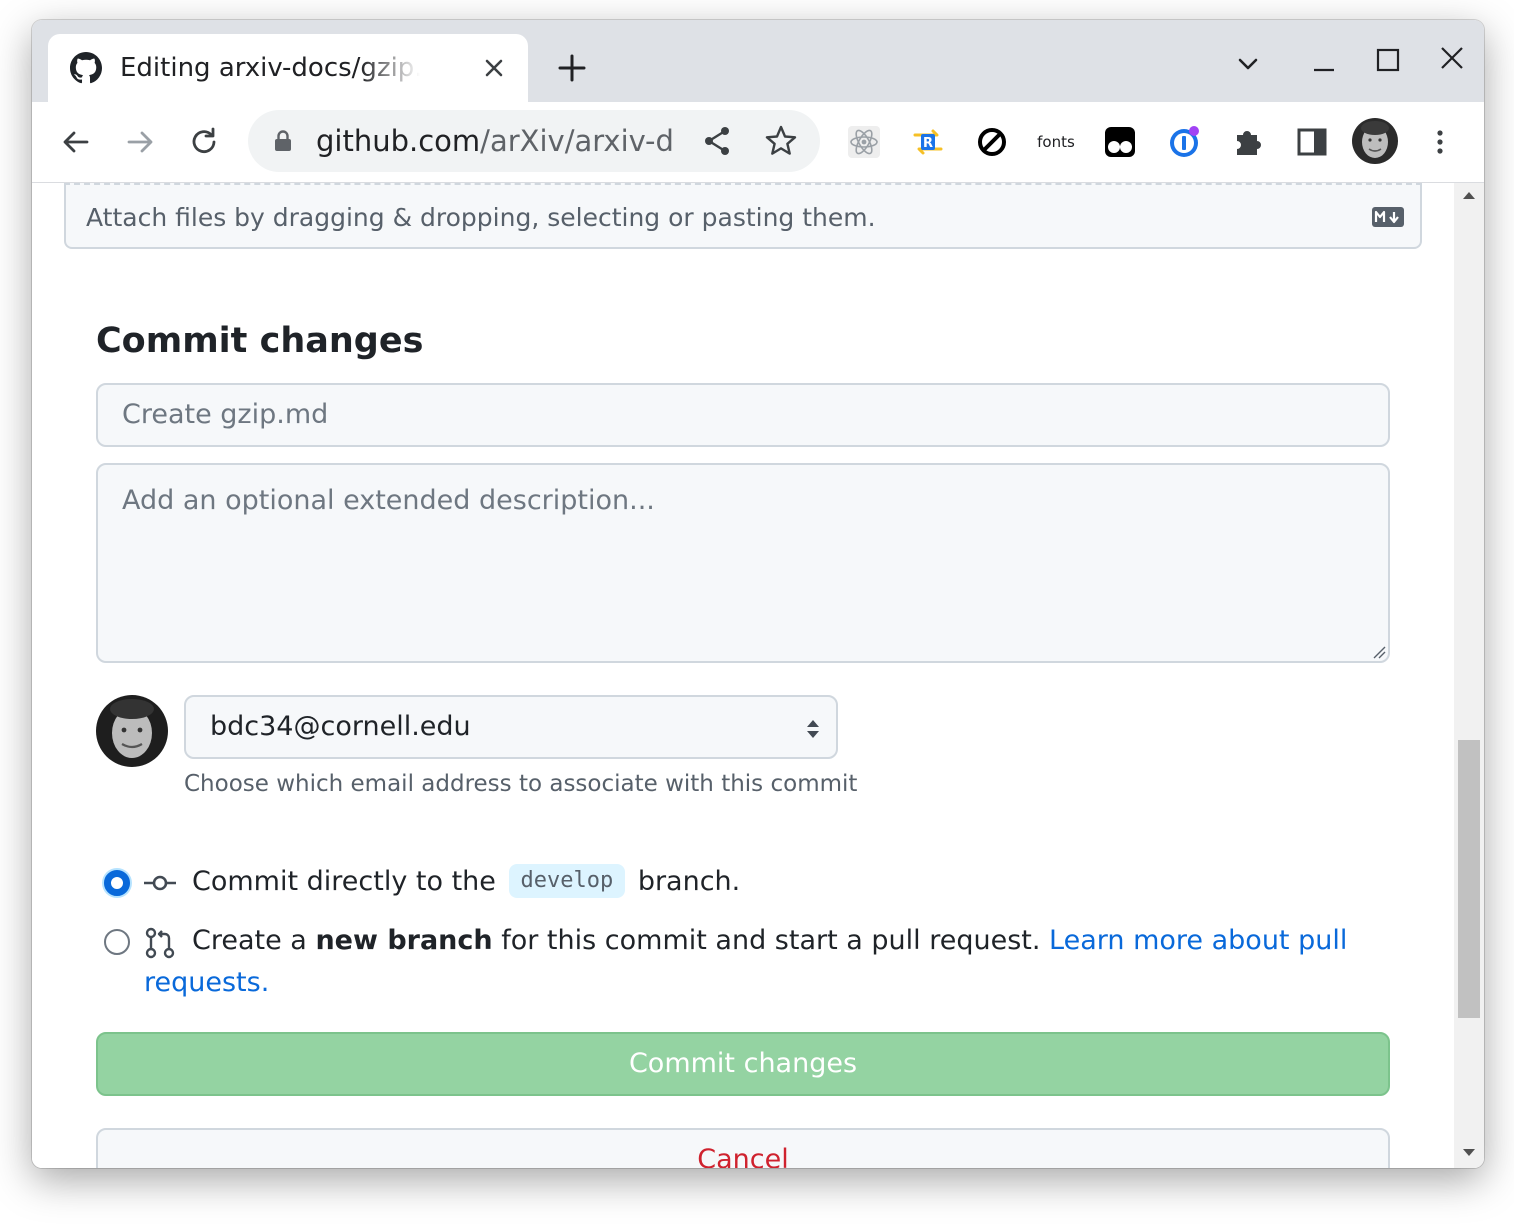  I want to click on tampermonkey-icon, so click(1120, 142).